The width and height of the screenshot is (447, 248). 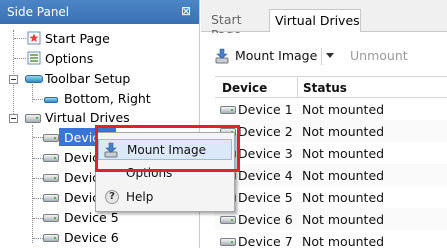 I want to click on table-row: Device 4 Not mounted, so click(x=331, y=175).